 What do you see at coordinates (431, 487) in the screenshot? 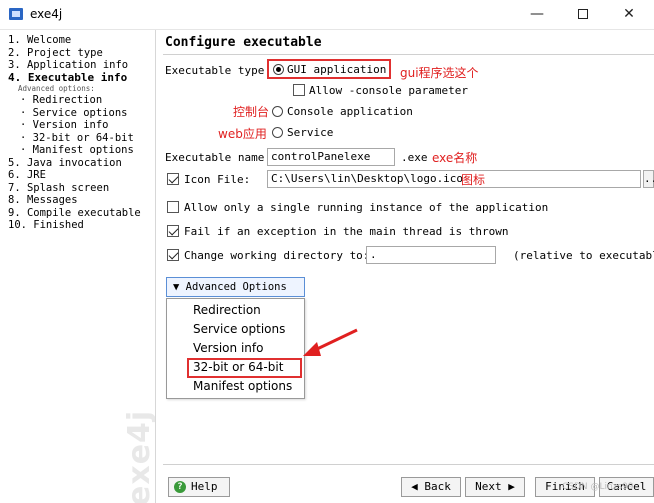
I see `back-button: ◀ Back` at bounding box center [431, 487].